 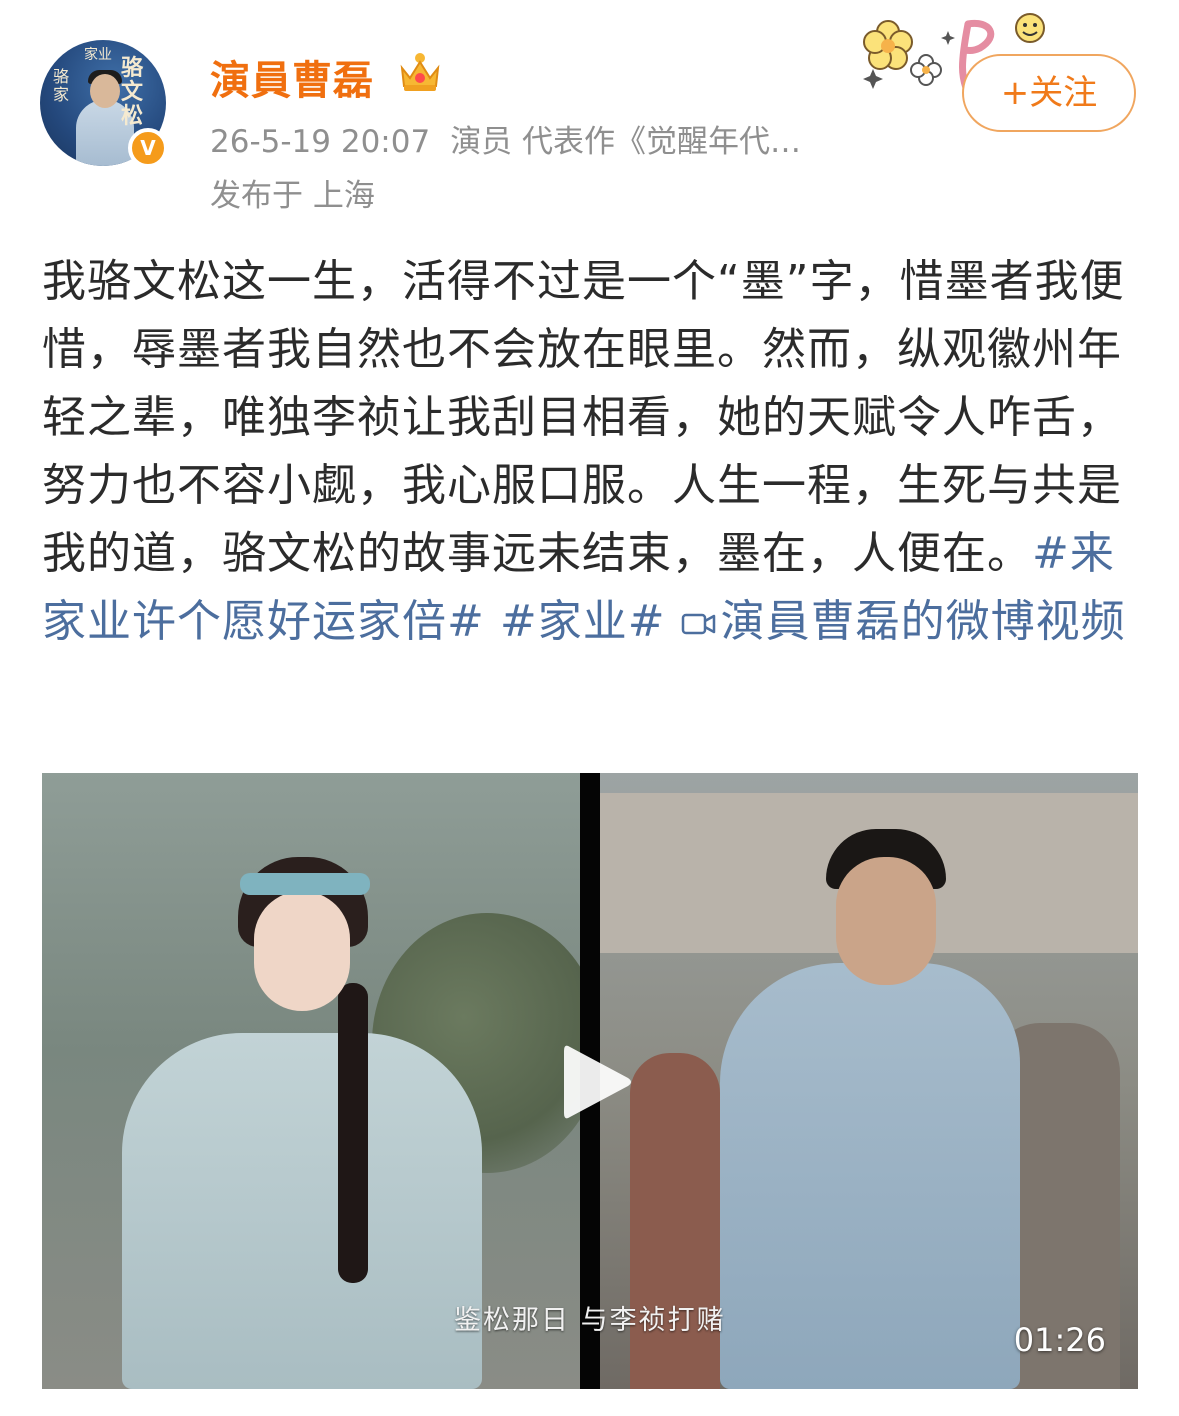 I want to click on video-camera-icon, so click(x=698, y=624).